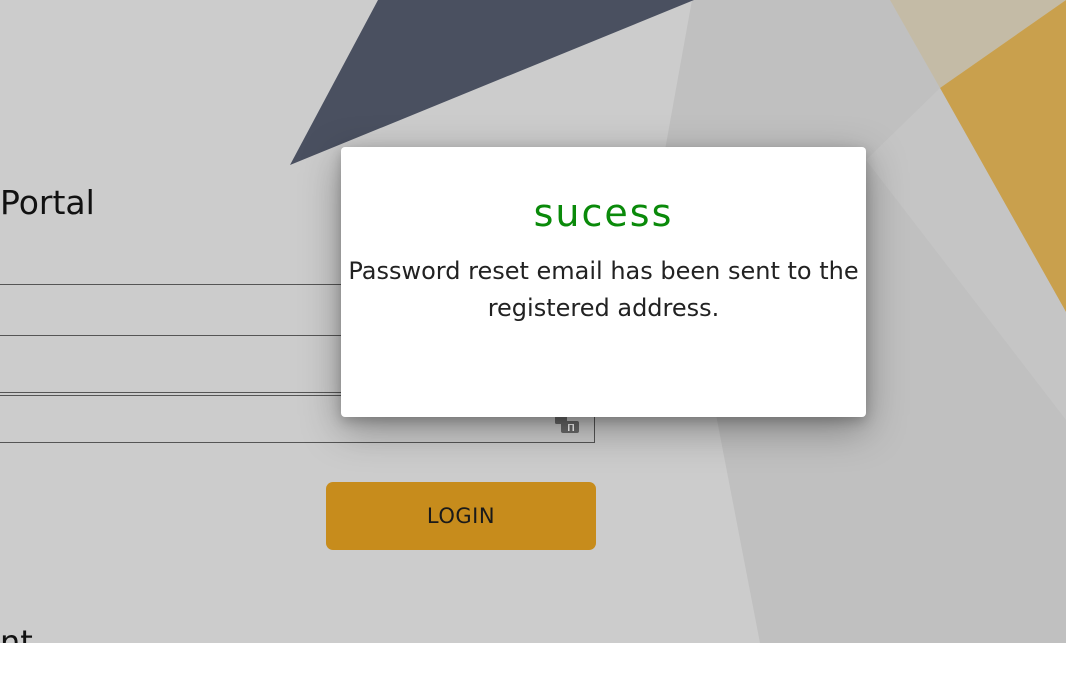  Describe the element at coordinates (461, 516) in the screenshot. I see `login-button: LOGIN` at that location.